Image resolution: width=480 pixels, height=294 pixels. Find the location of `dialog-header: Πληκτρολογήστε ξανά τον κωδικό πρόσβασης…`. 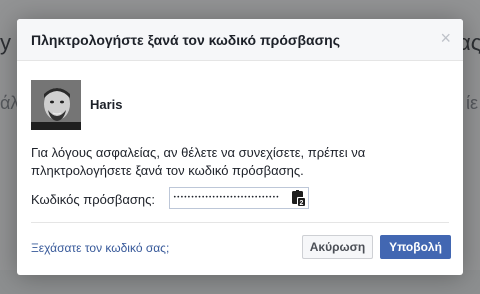

dialog-header: Πληκτρολογήστε ξανά τον κωδικό πρόσβασης… is located at coordinates (240, 40).